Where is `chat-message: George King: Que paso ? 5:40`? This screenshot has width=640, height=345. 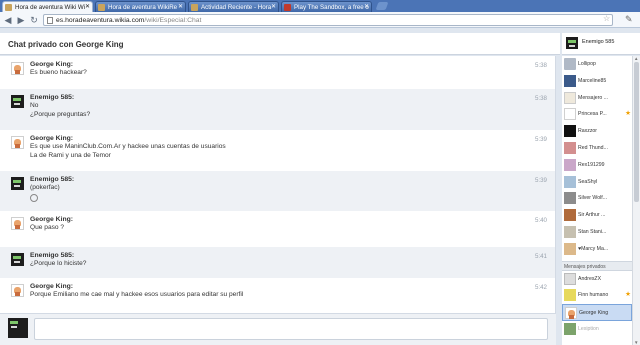 chat-message: George King: Que paso ? 5:40 is located at coordinates (277, 229).